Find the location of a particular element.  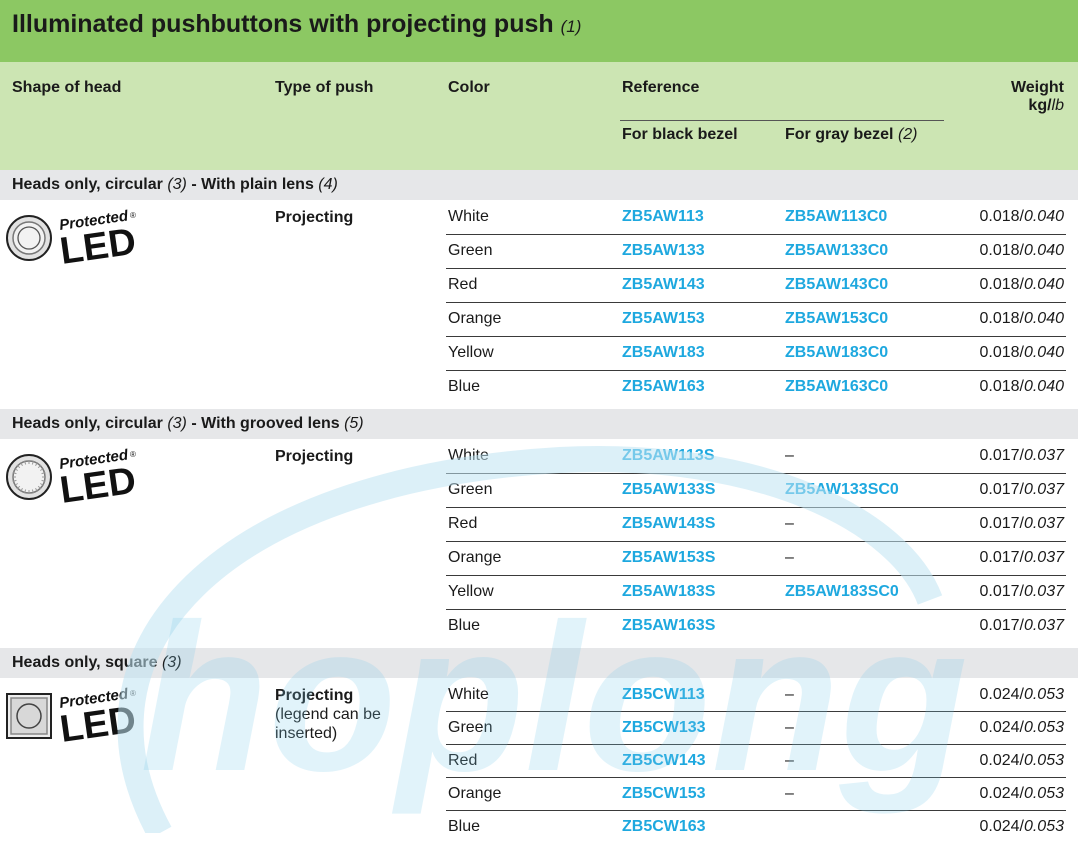

color-cell: Blue is located at coordinates (464, 386).